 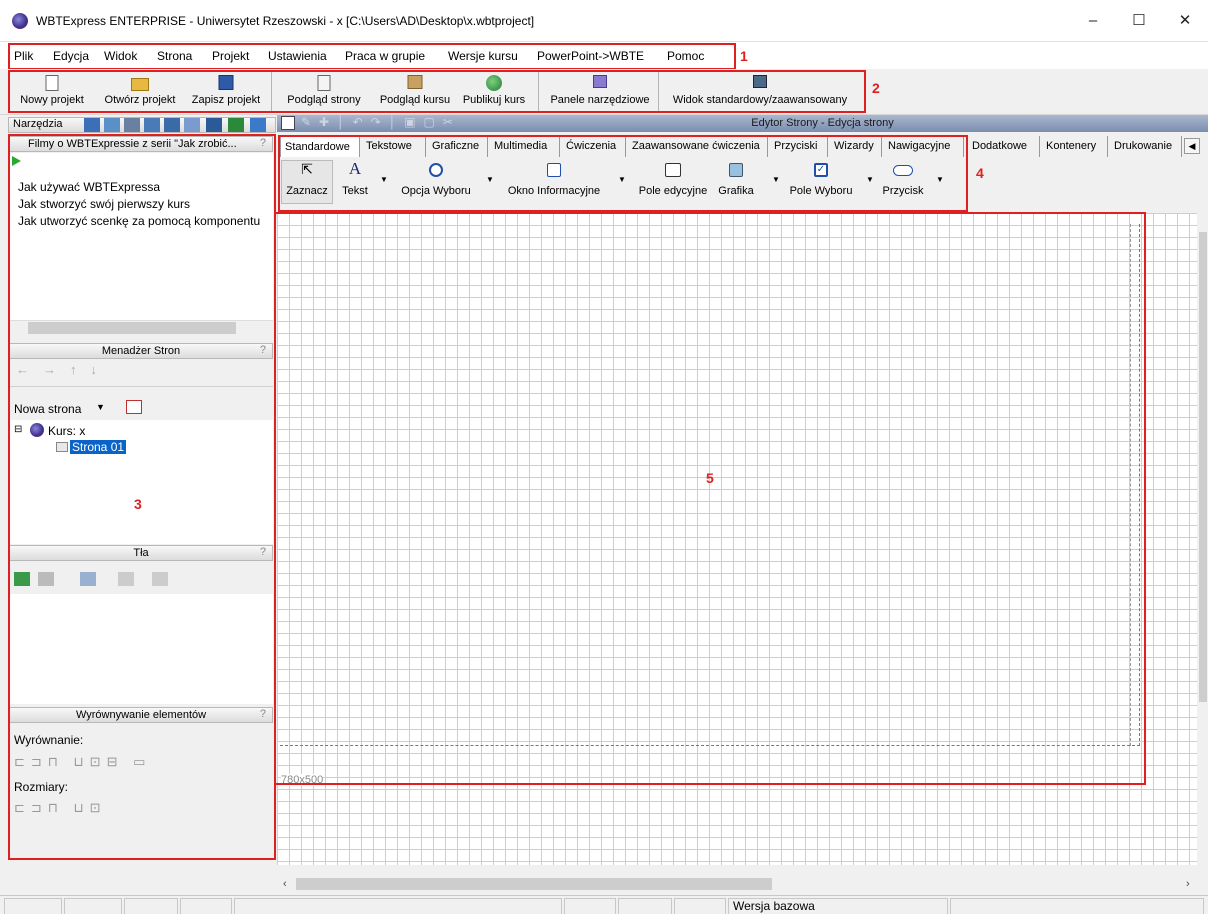 I want to click on info-window-icon, so click(x=554, y=170).